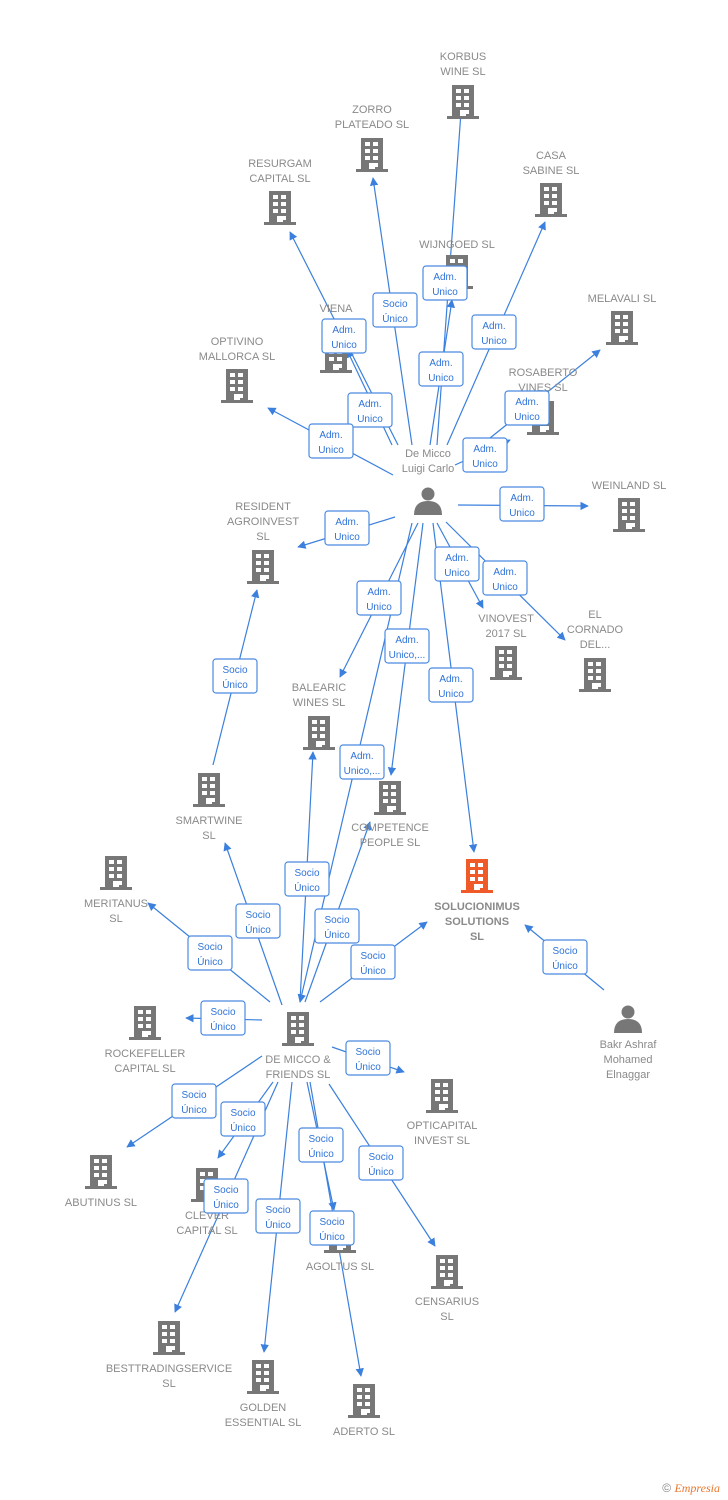 Image resolution: width=728 pixels, height=1500 pixels. What do you see at coordinates (629, 1043) in the screenshot?
I see `node-bakr: Bakr Ashraf Mohamed Elnaggar` at bounding box center [629, 1043].